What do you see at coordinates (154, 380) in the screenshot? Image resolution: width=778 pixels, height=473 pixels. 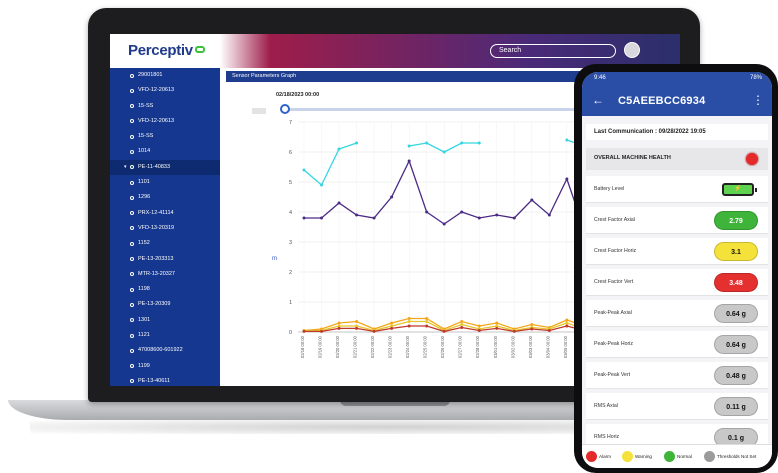 I see `sidebar-item-label: PE-13-40611` at bounding box center [154, 380].